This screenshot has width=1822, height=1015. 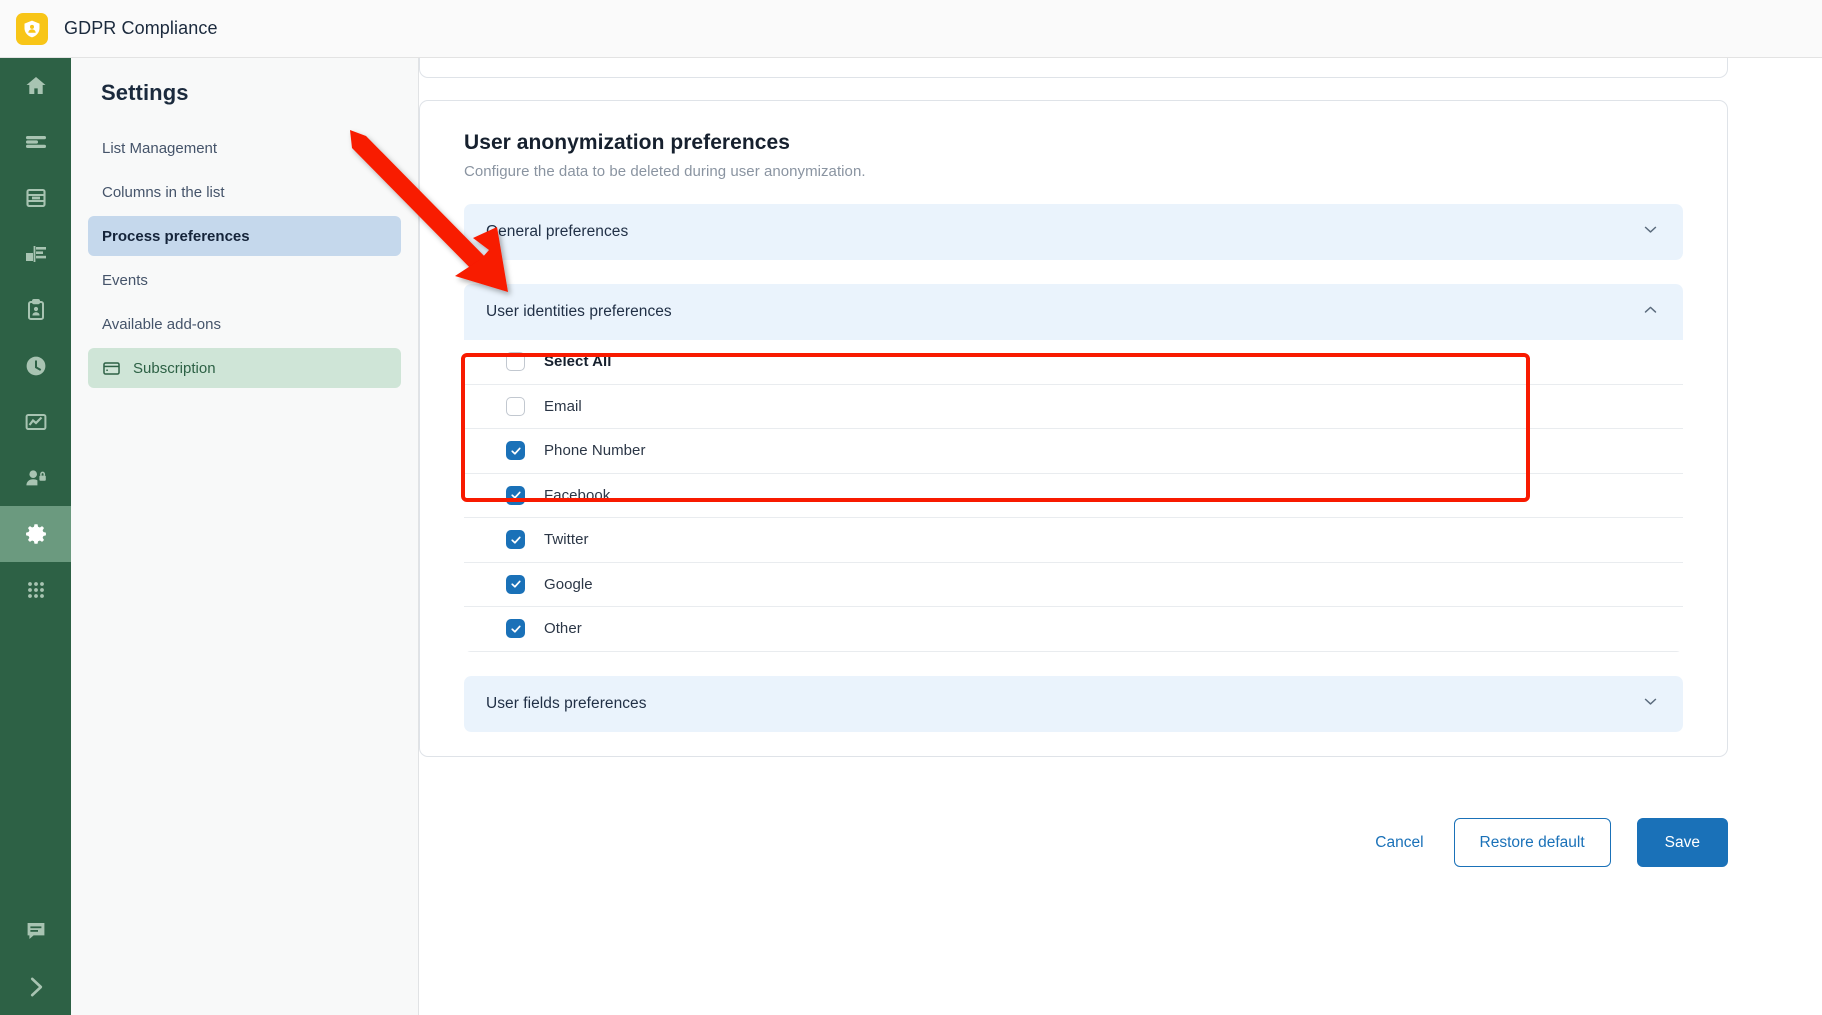 What do you see at coordinates (35, 931) in the screenshot?
I see `nav-chat-icon` at bounding box center [35, 931].